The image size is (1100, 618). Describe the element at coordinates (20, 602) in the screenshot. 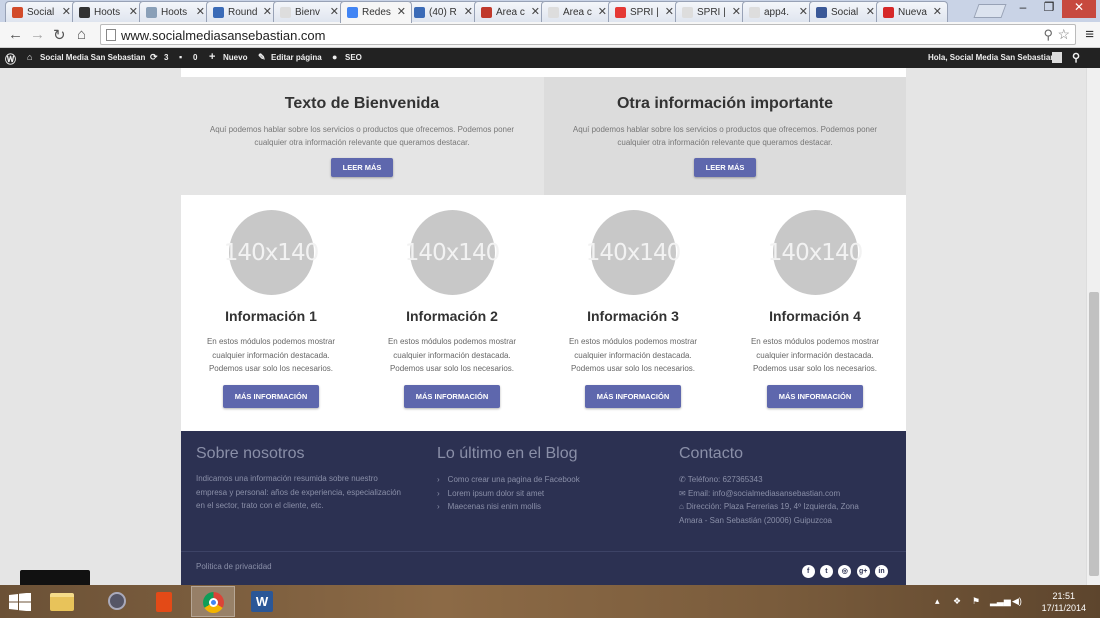

I see `windows-start-icon` at that location.